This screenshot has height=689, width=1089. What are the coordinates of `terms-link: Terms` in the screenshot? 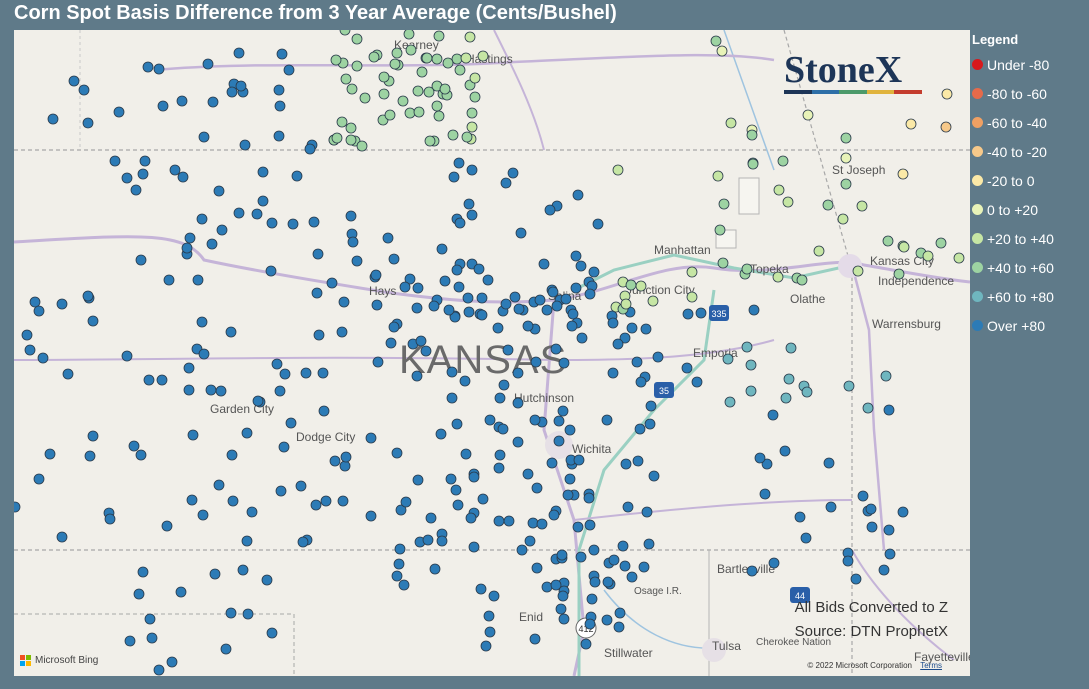 It's located at (931, 665).